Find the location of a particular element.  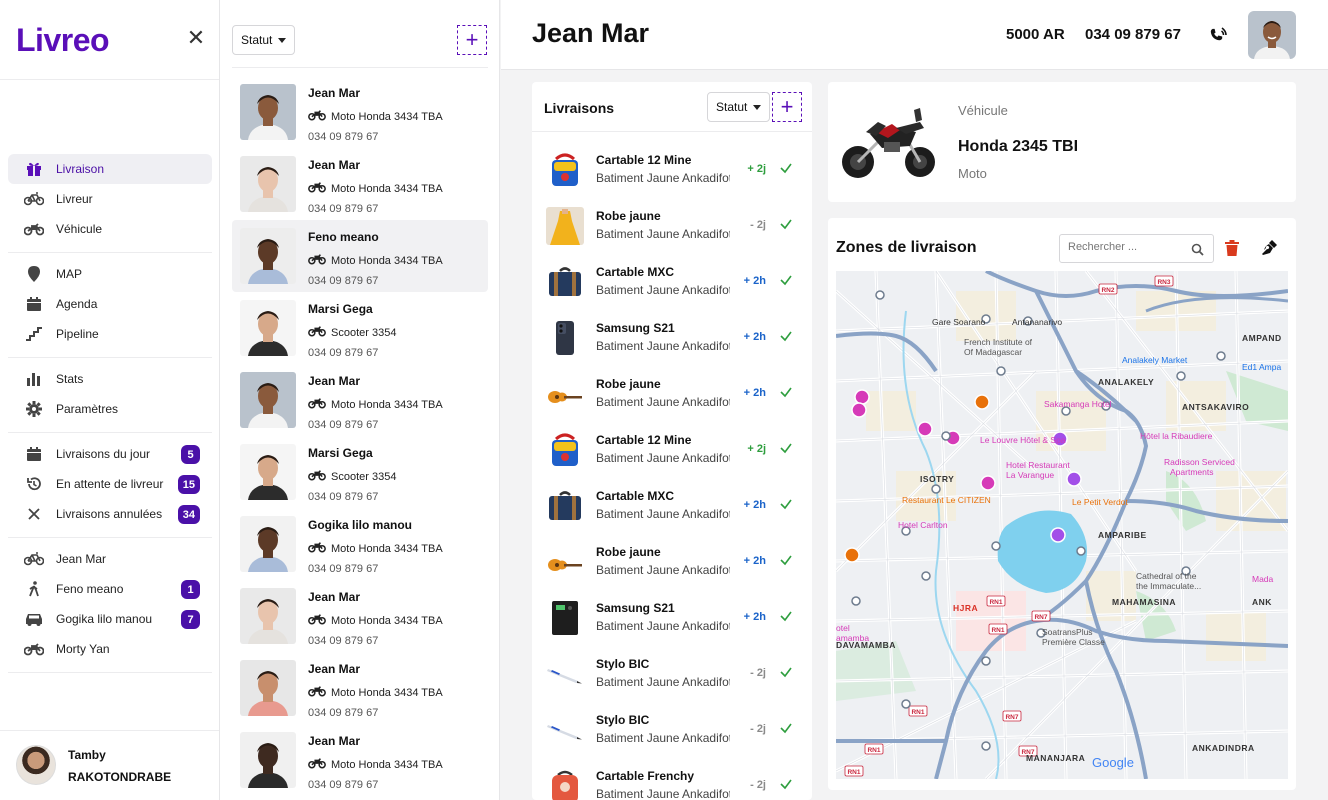

map-label: otel is located at coordinates (843, 628).